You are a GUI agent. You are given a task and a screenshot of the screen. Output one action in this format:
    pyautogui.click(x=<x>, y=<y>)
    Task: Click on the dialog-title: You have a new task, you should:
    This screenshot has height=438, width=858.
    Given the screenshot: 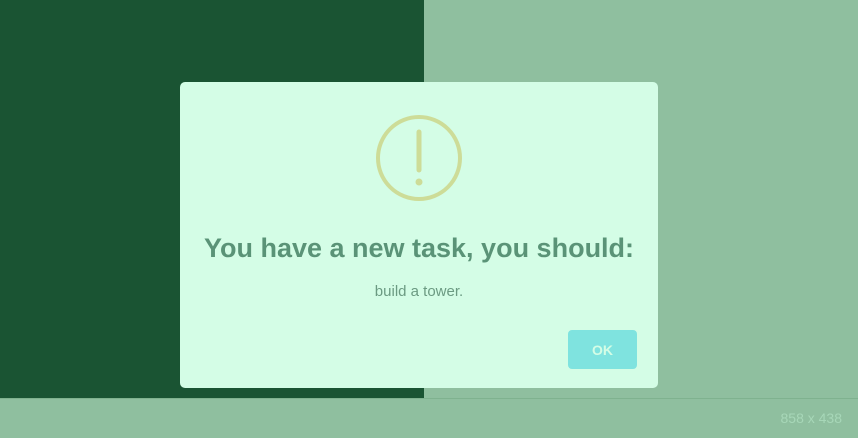 What is the action you would take?
    pyautogui.click(x=419, y=248)
    